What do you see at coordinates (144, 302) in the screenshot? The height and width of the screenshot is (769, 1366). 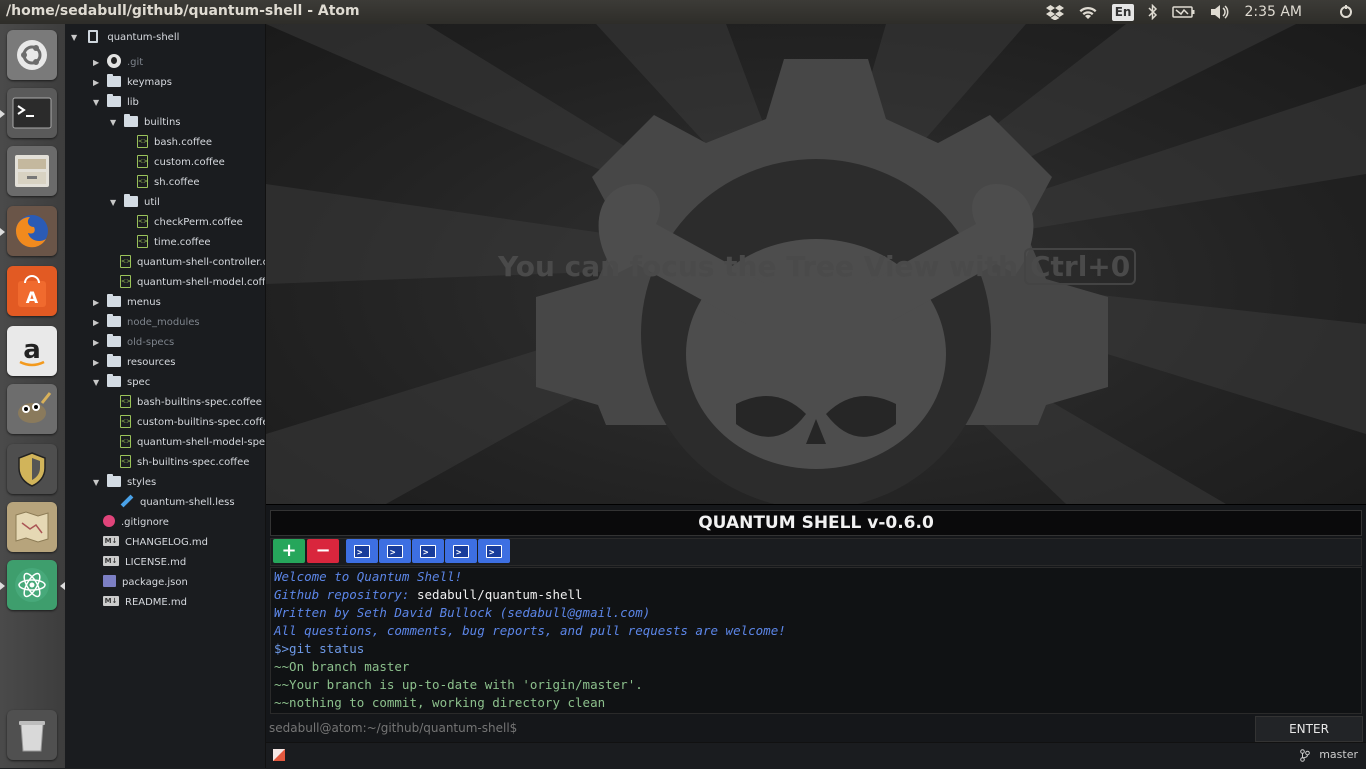 I see `tree-item-label: menus` at bounding box center [144, 302].